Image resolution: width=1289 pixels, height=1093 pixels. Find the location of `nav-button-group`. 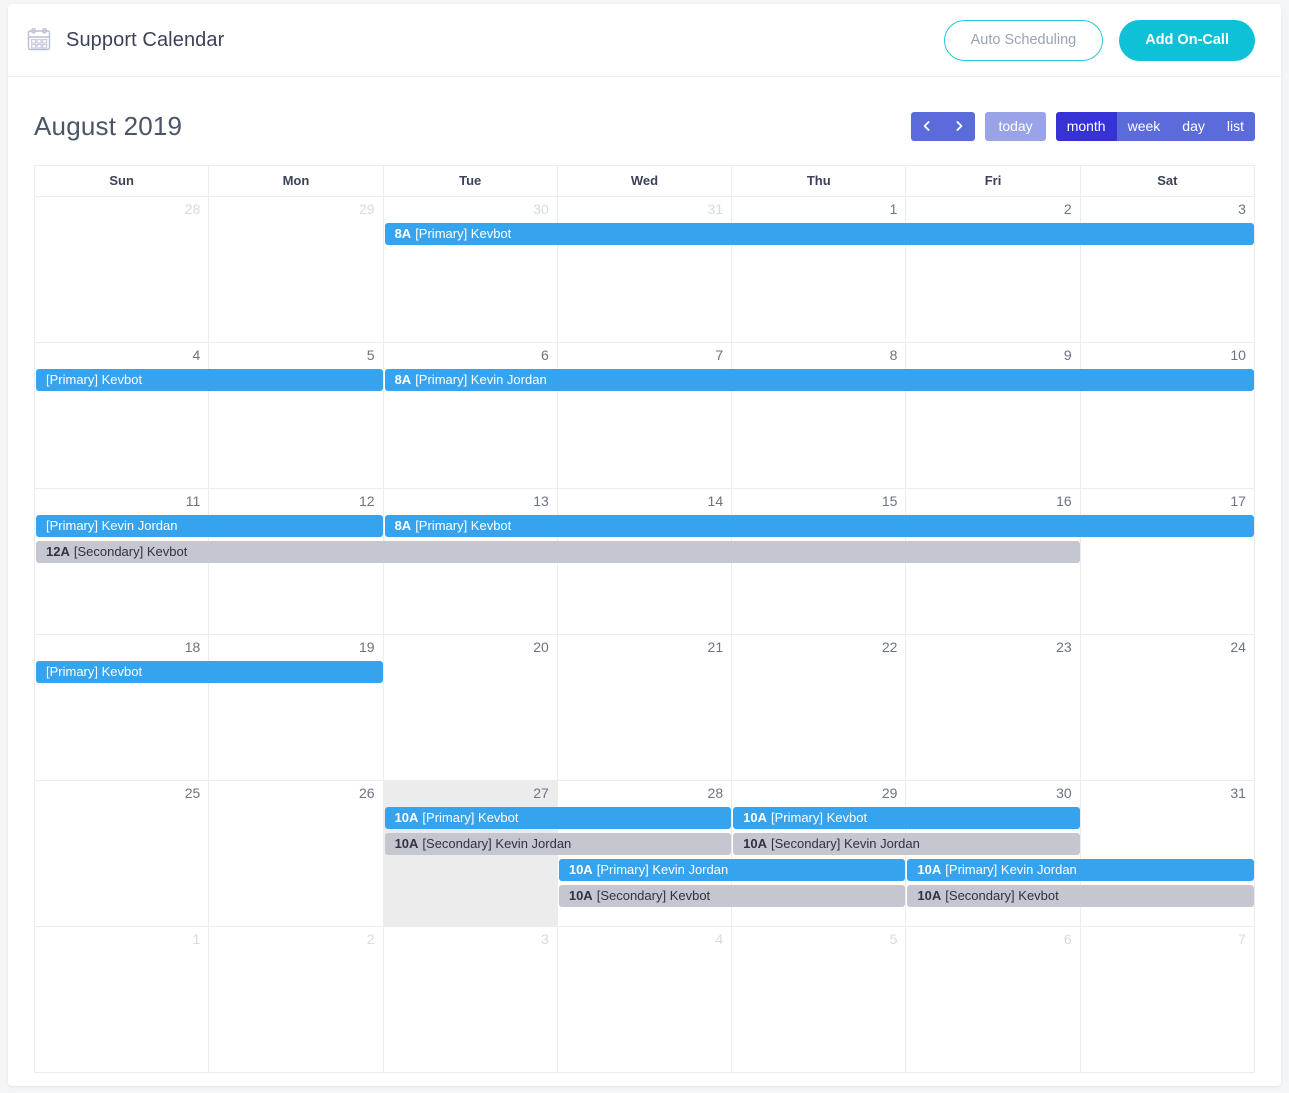

nav-button-group is located at coordinates (943, 126).